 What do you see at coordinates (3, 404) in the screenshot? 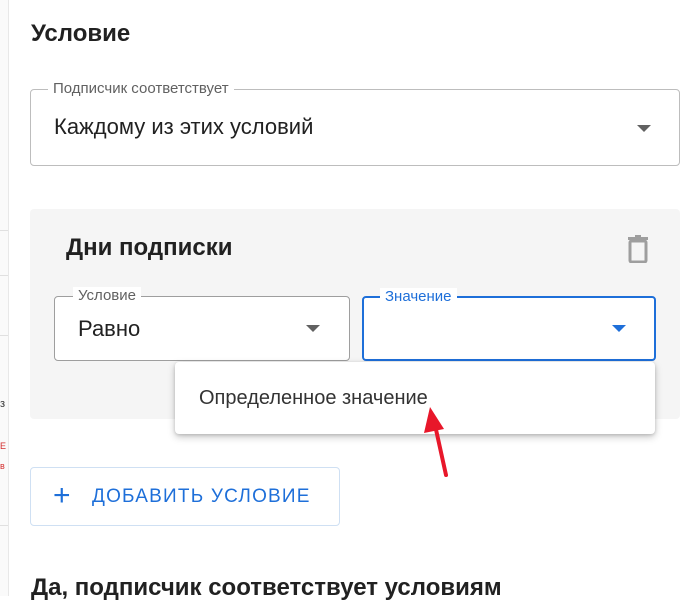
I see `left-fragment-1: з` at bounding box center [3, 404].